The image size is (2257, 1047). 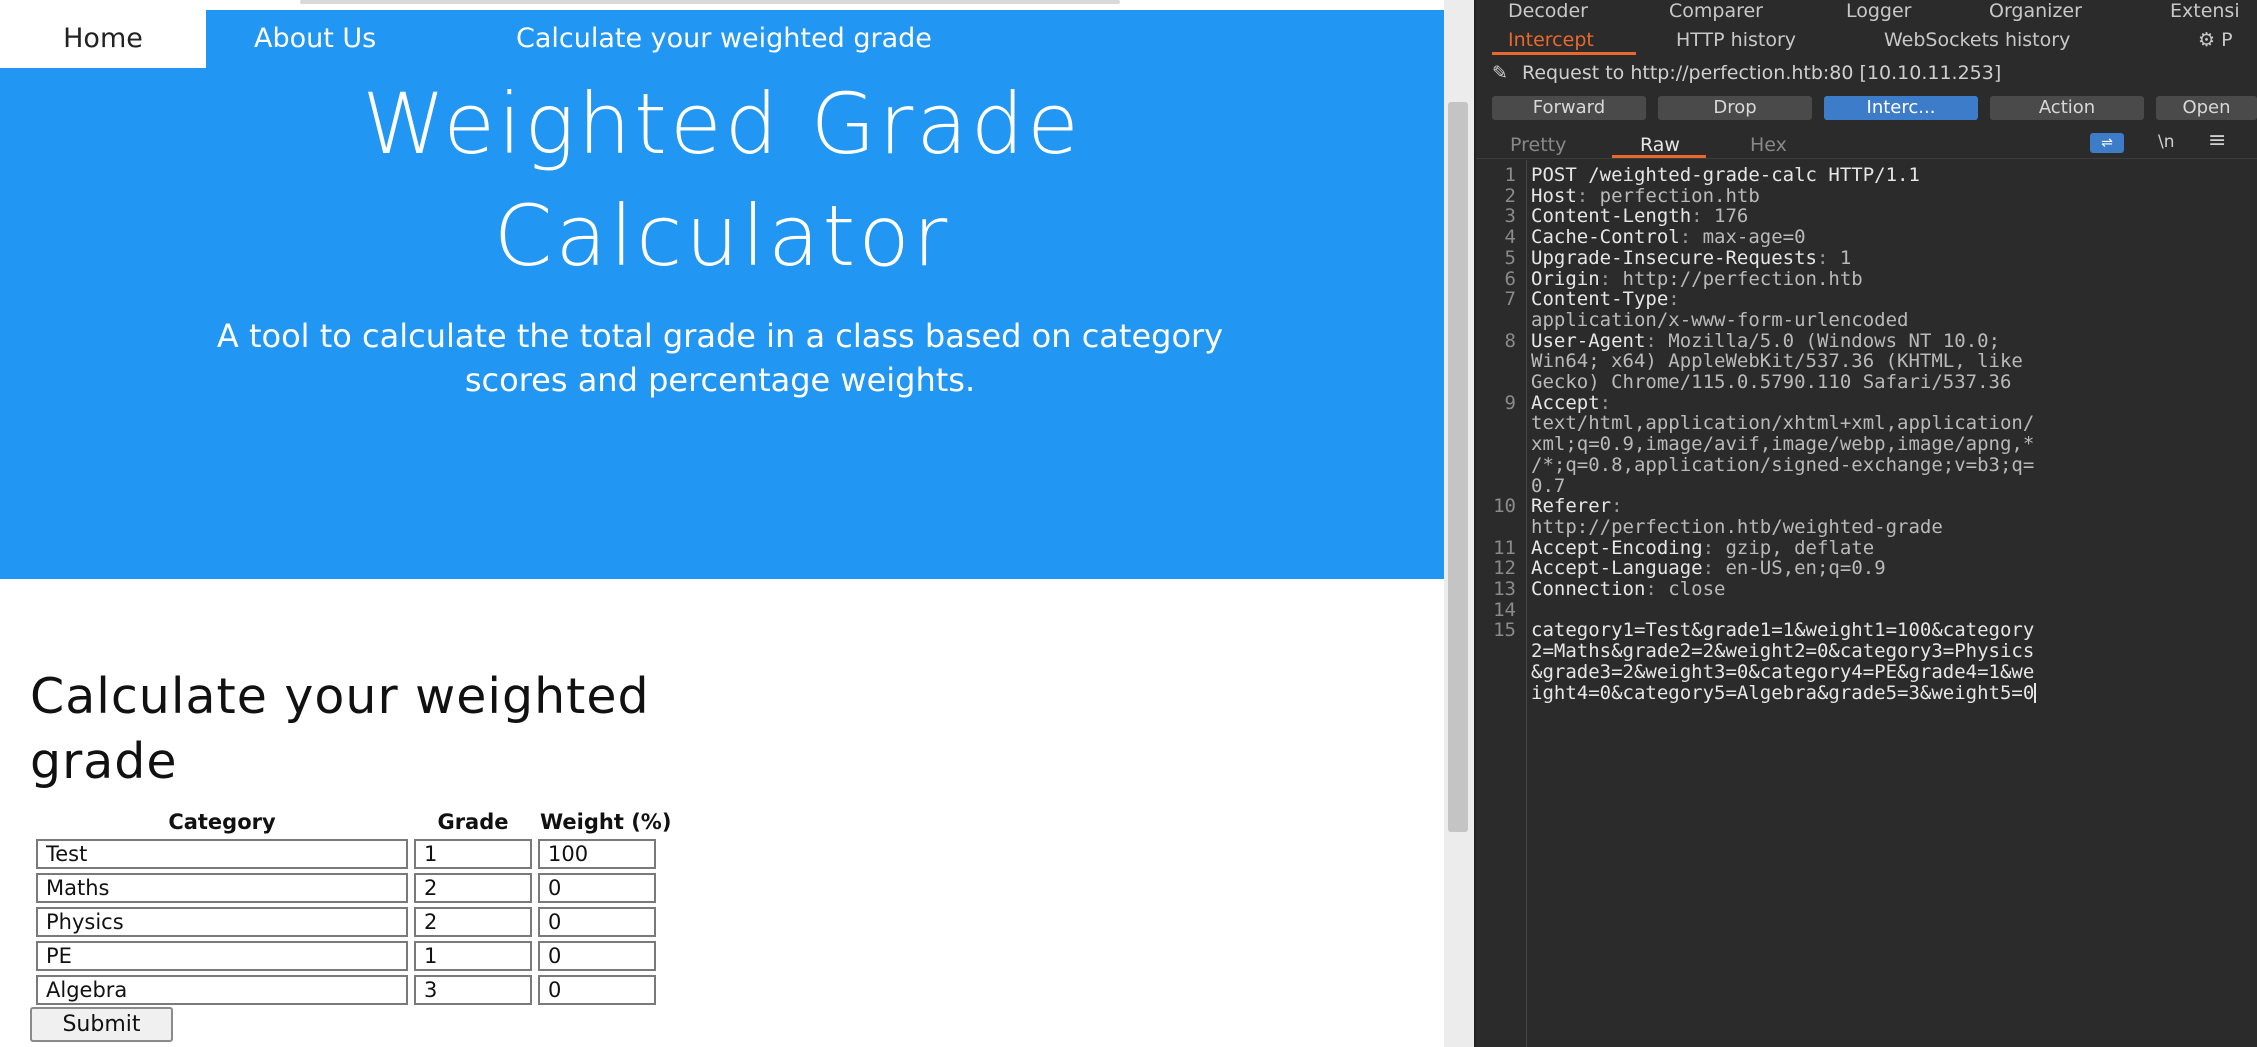 I want to click on menu-icon: ≡, so click(x=2217, y=140).